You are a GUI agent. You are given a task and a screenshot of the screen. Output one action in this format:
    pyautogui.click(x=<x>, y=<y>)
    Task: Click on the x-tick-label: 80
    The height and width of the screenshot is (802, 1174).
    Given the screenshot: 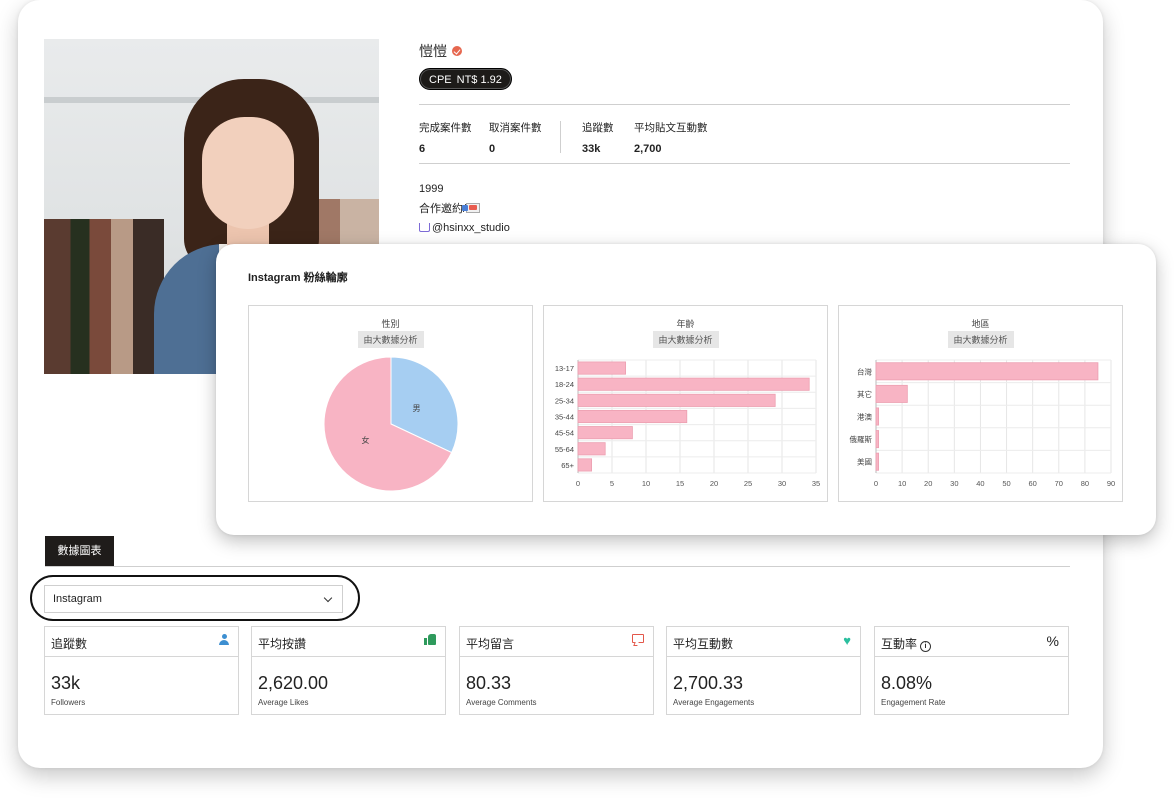 What is the action you would take?
    pyautogui.click(x=1085, y=483)
    